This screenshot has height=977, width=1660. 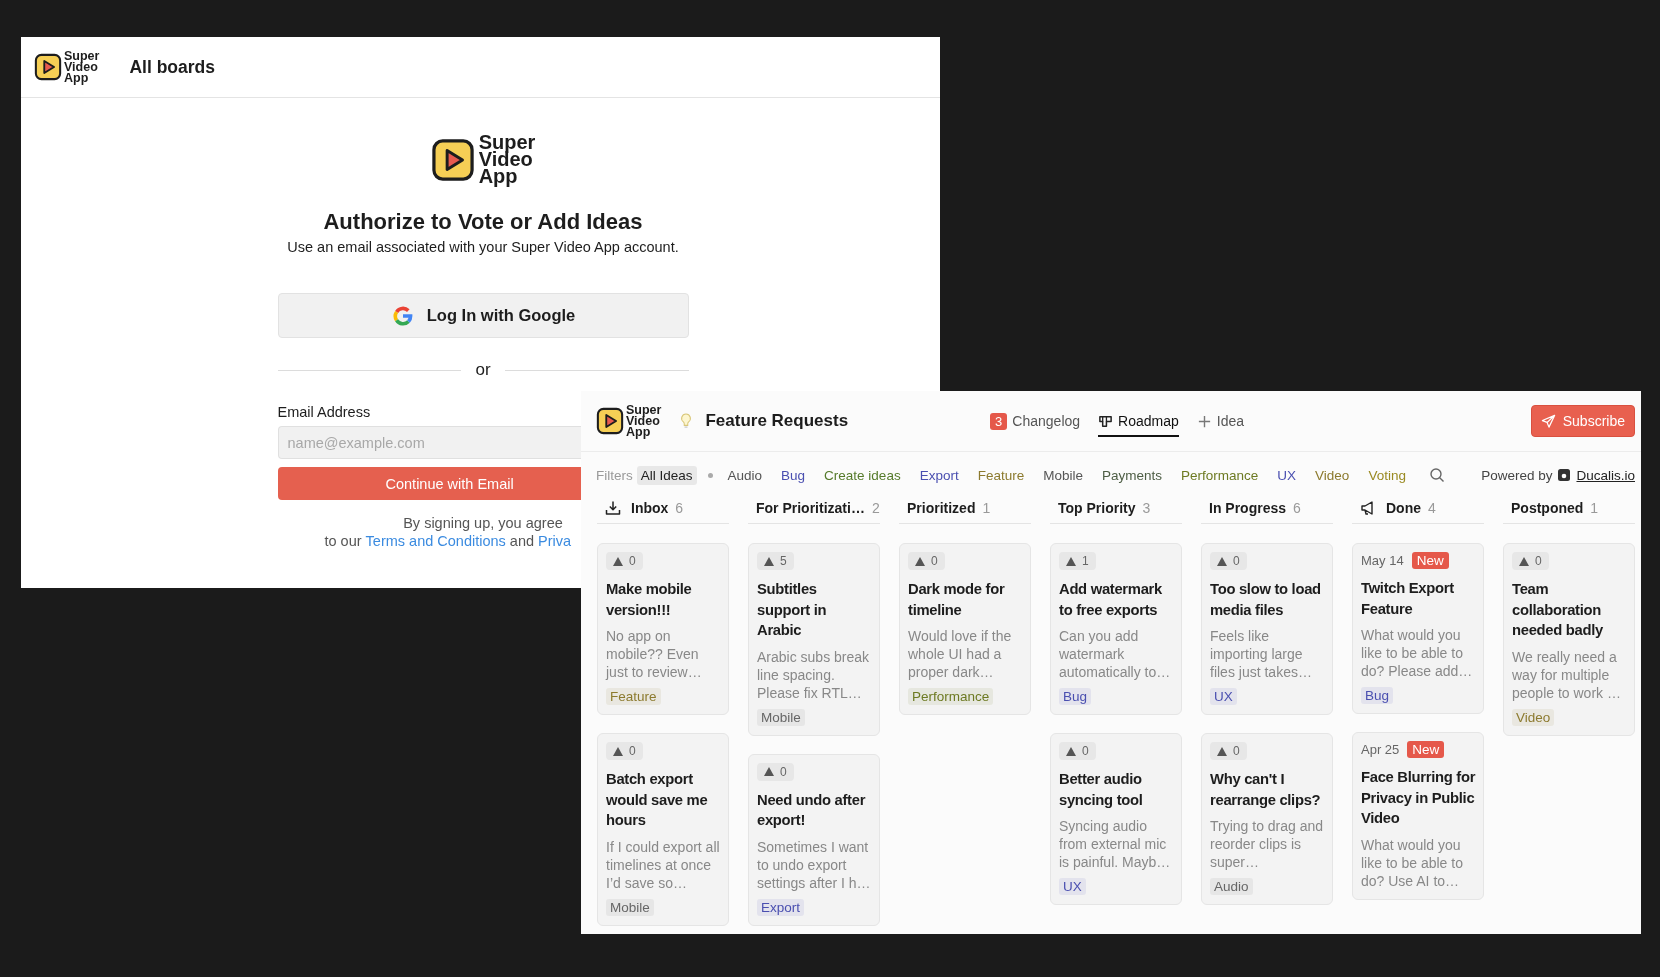 I want to click on divider-text: or, so click(x=483, y=370).